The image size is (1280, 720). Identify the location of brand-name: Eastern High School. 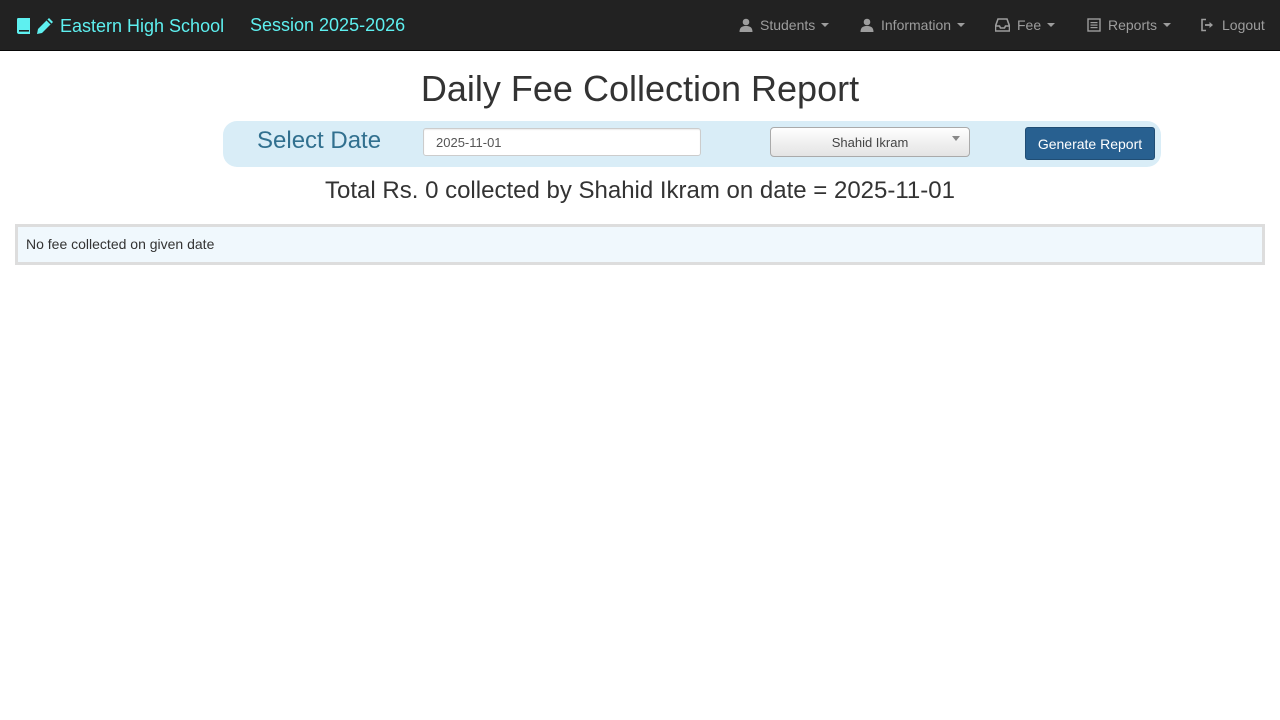
(142, 25).